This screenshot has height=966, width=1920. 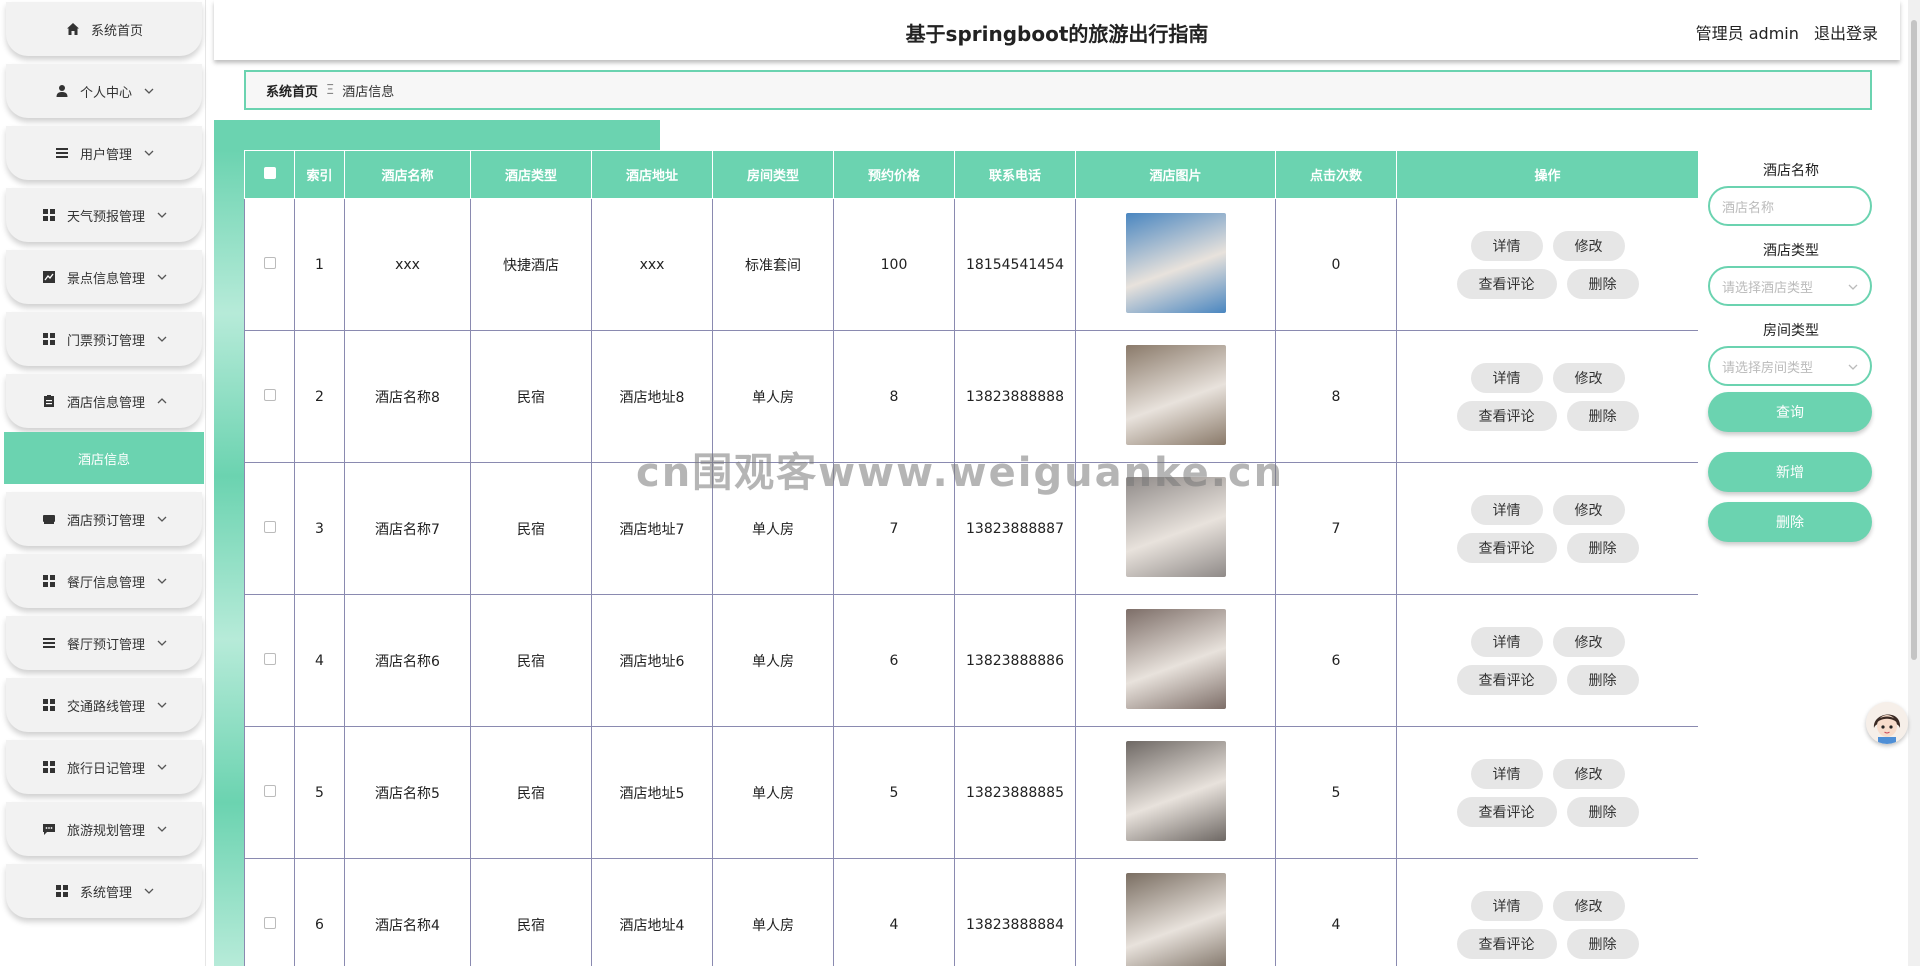 I want to click on sidebar-item-personal-center: 个人中心, so click(x=104, y=91).